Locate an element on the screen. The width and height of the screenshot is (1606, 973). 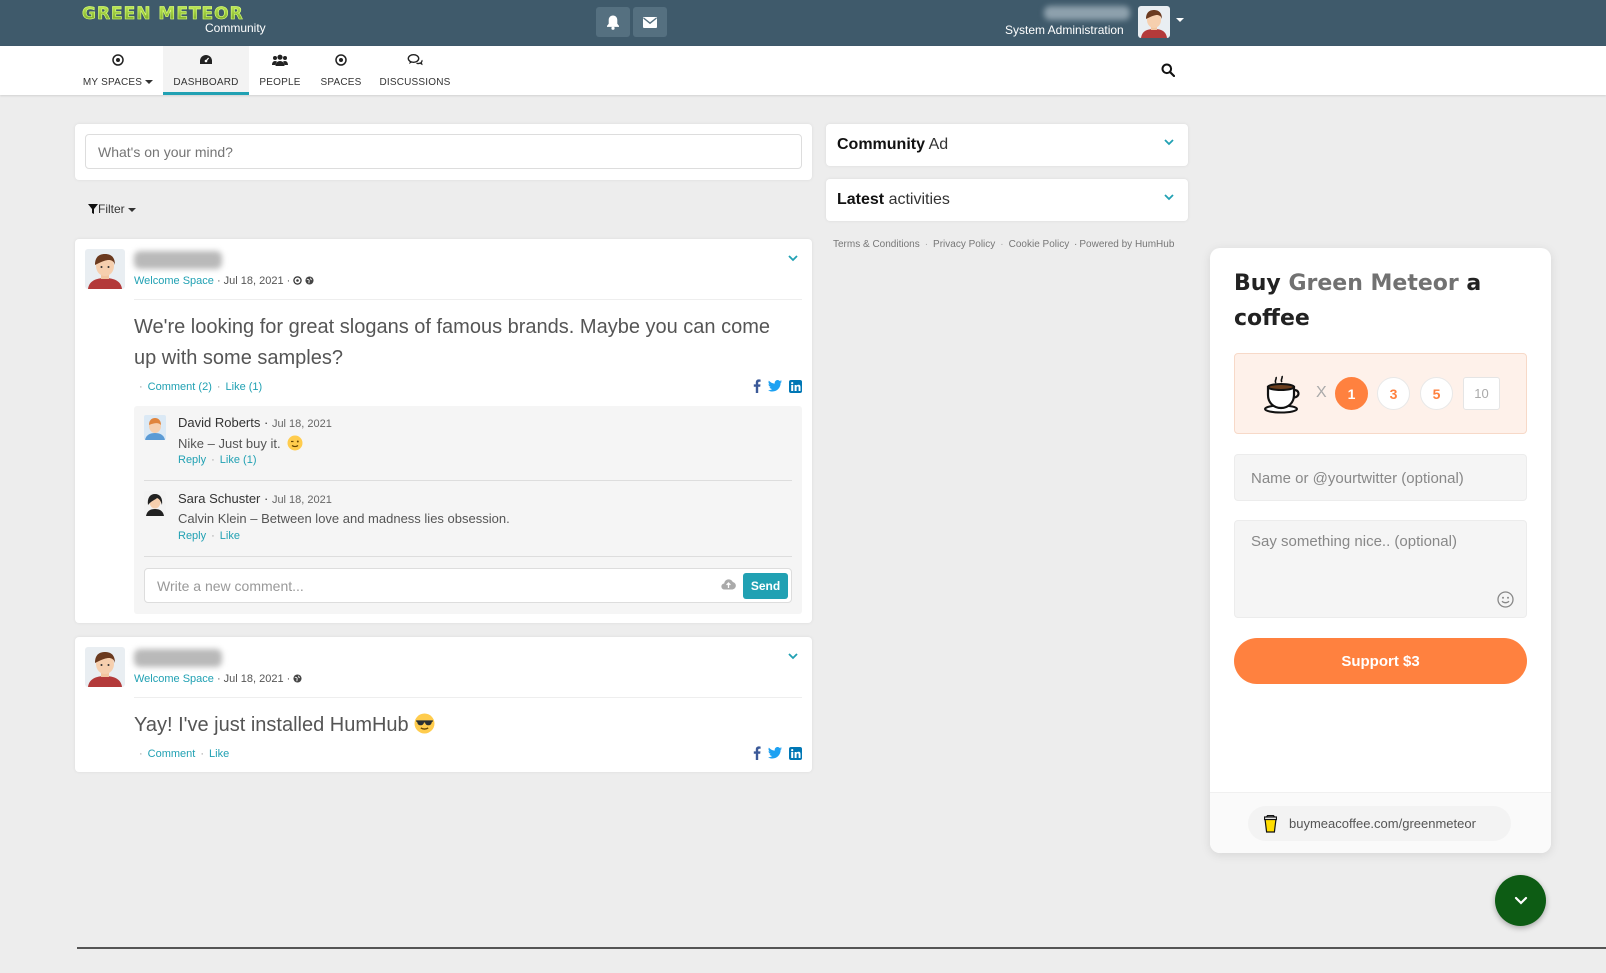
panel-title-bold: Latest is located at coordinates (861, 199).